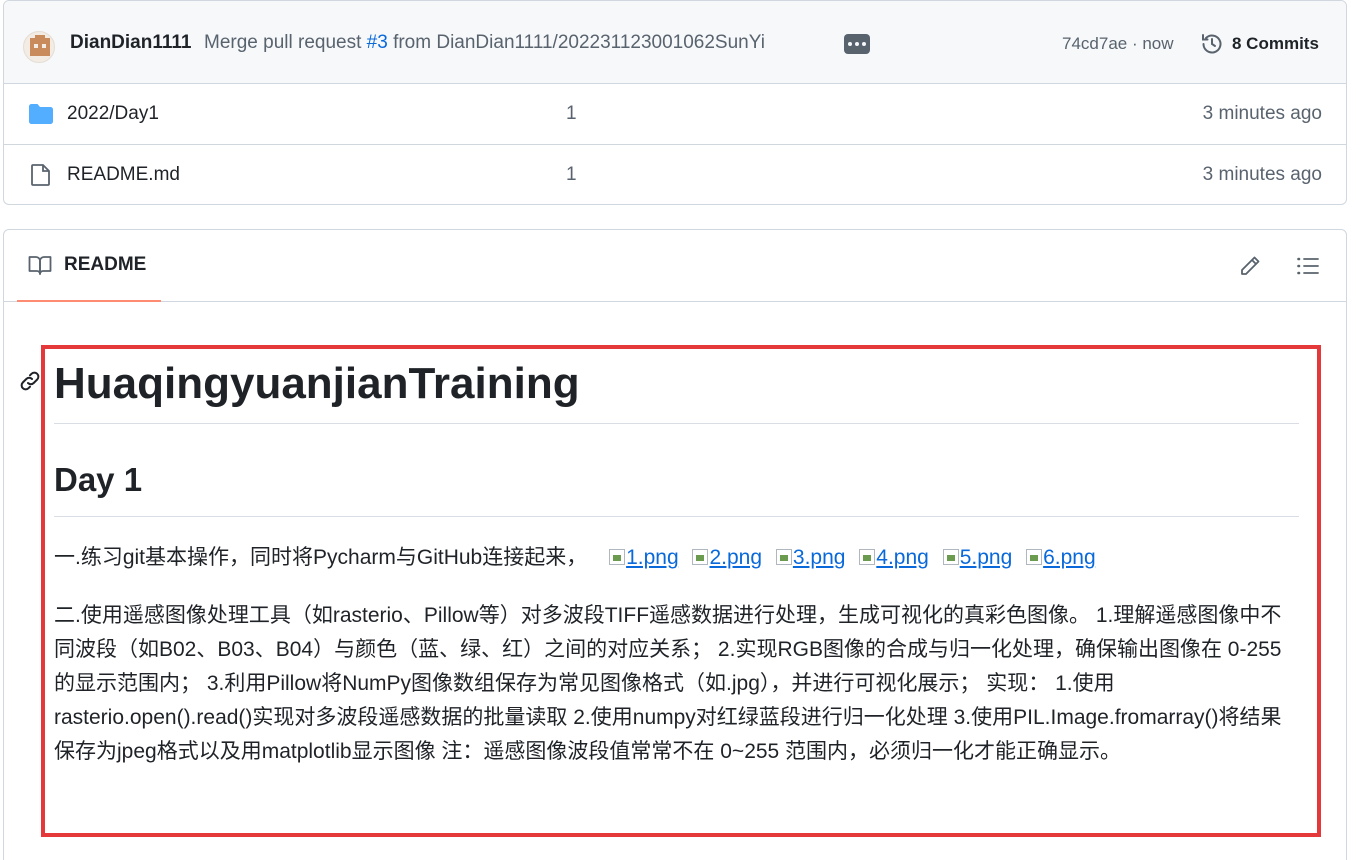  Describe the element at coordinates (130, 43) in the screenshot. I see `commit-author-link: DianDian1111` at that location.